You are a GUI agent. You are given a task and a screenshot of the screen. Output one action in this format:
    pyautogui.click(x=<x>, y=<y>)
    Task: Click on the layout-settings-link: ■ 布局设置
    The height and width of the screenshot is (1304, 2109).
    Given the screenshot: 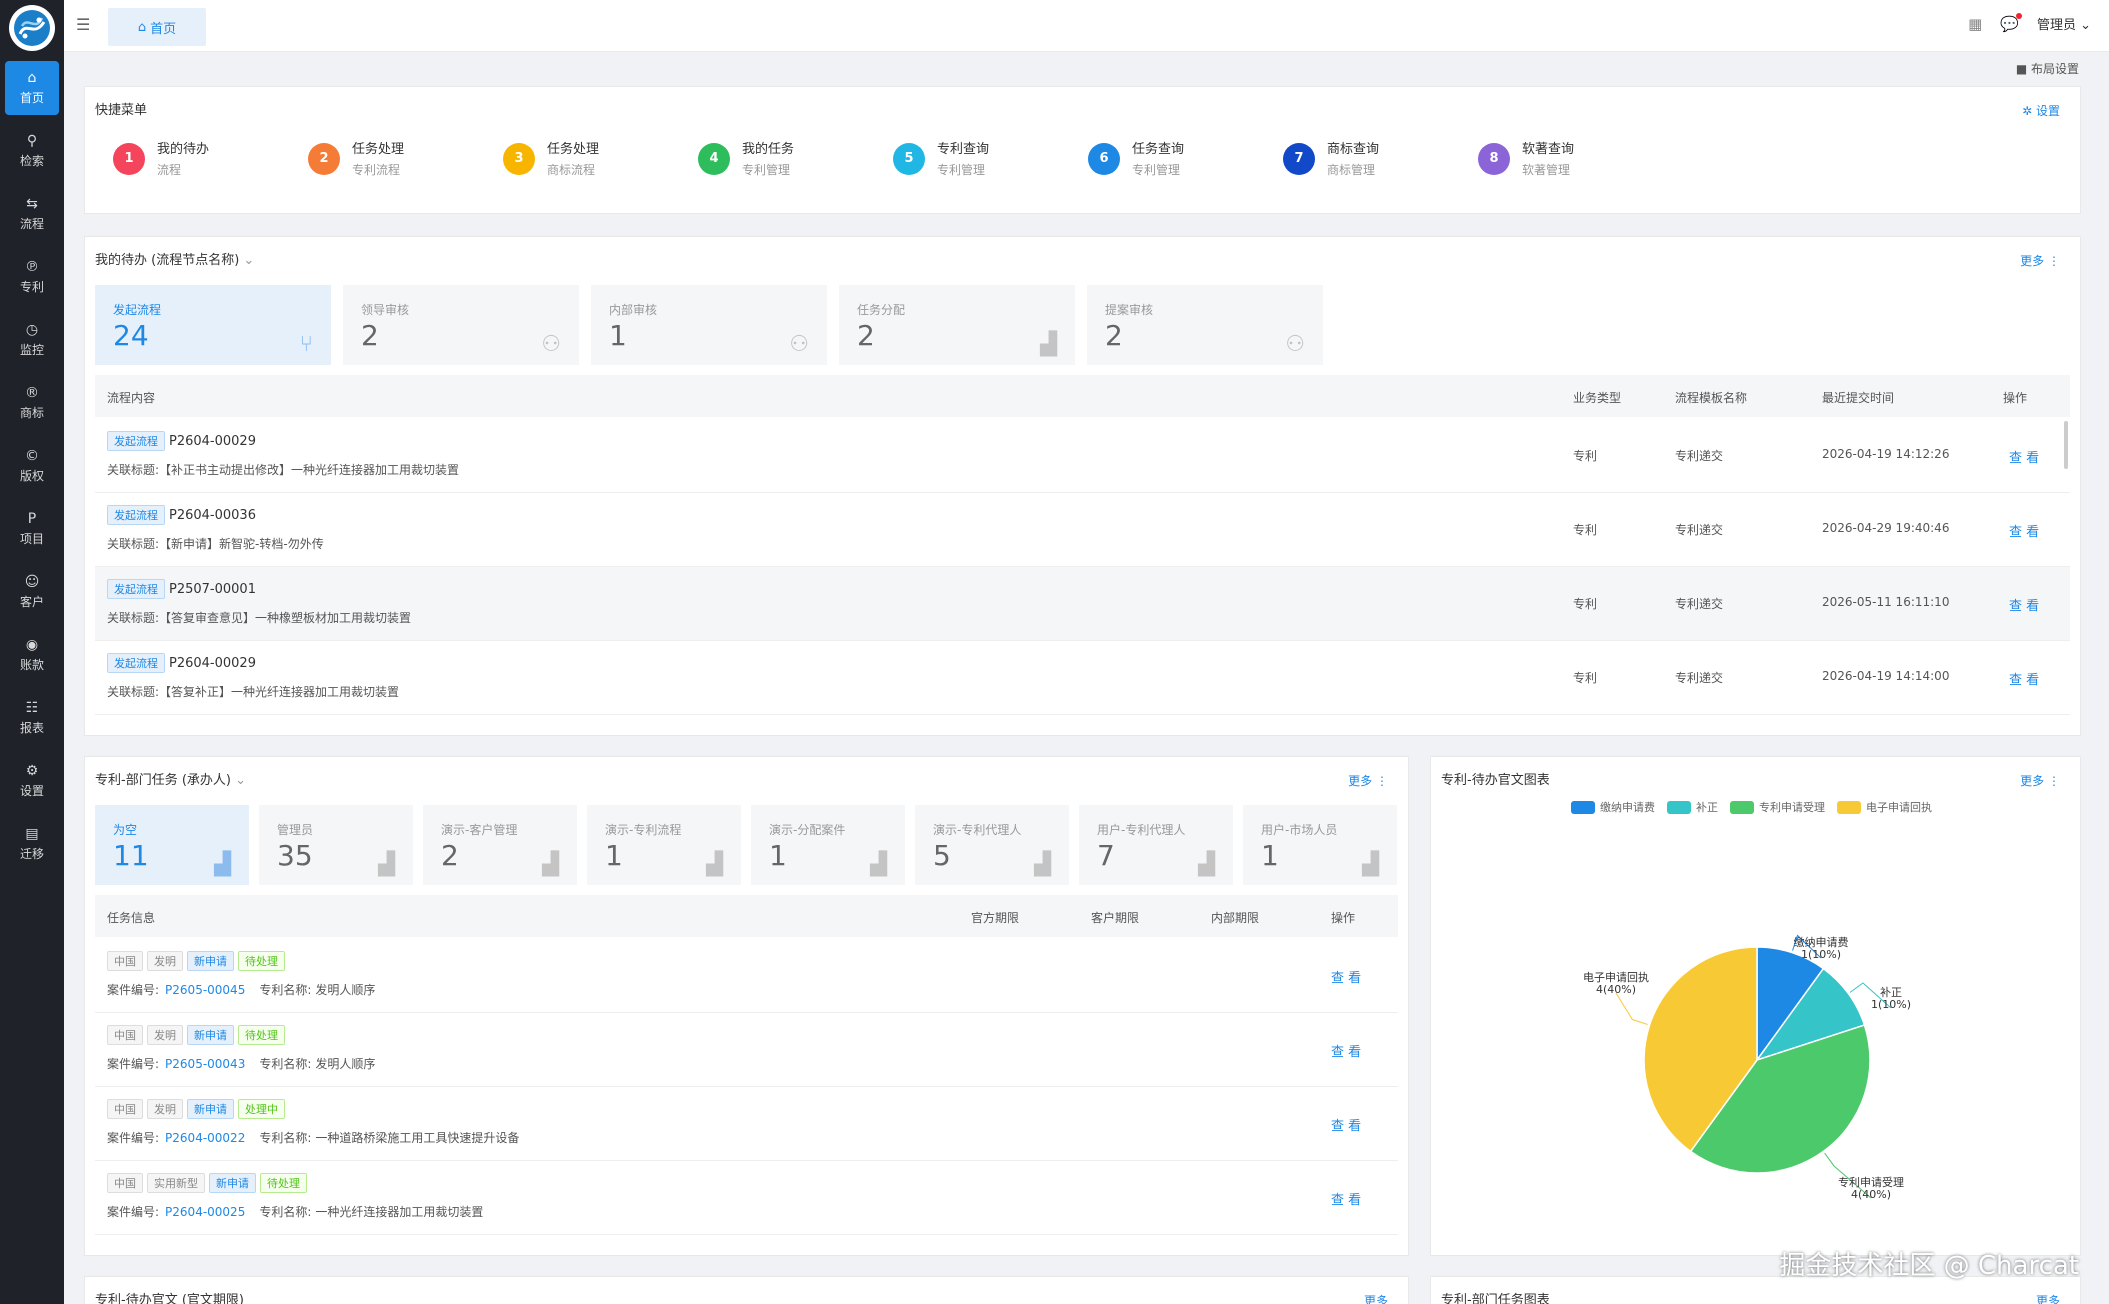 What is the action you would take?
    pyautogui.click(x=2047, y=68)
    